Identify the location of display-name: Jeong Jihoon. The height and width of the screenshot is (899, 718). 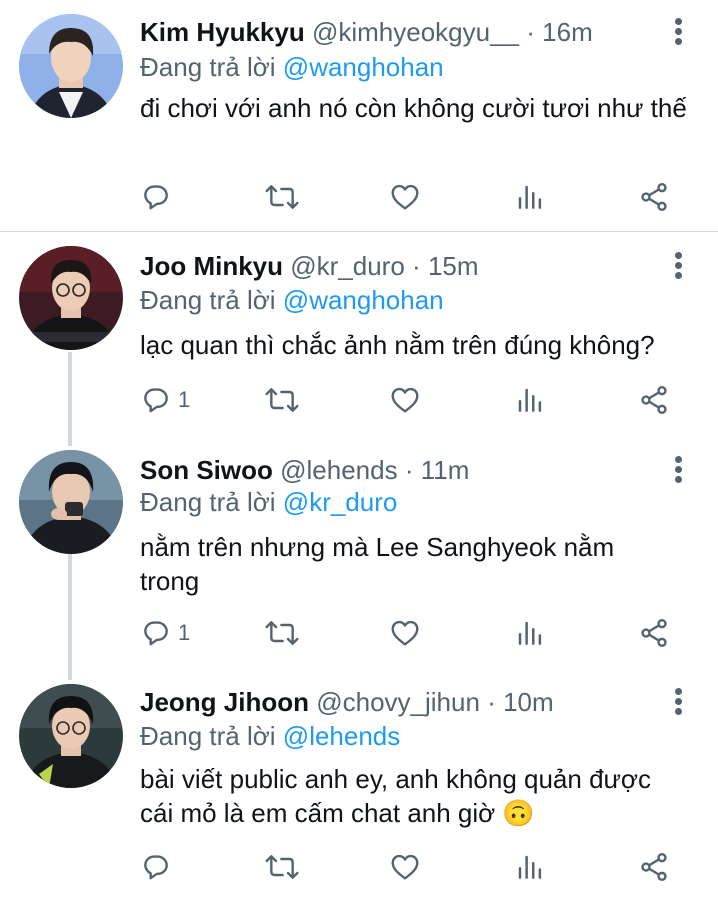
(224, 702).